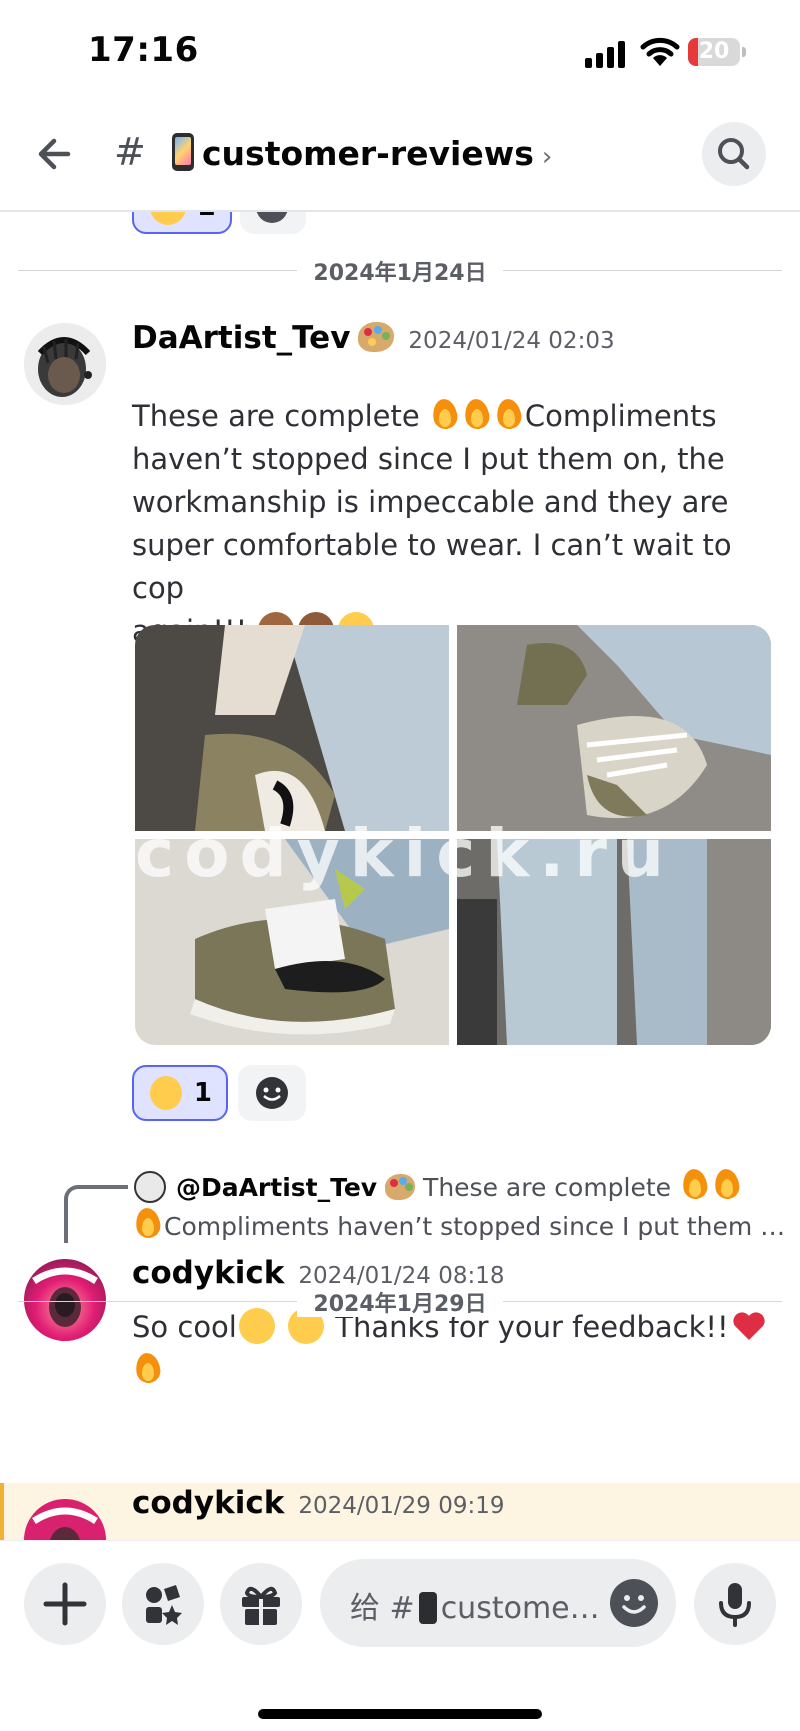  I want to click on channel-hash-icon: #, so click(130, 152).